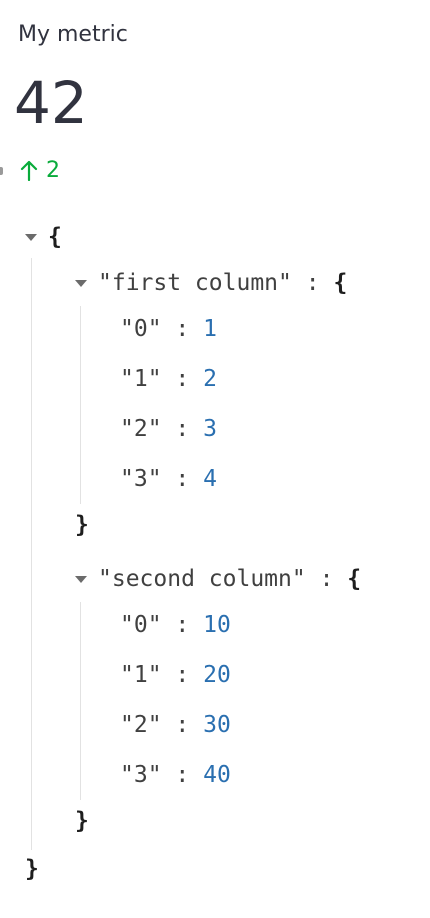  What do you see at coordinates (55, 237) in the screenshot?
I see `json-root-open-brace: {` at bounding box center [55, 237].